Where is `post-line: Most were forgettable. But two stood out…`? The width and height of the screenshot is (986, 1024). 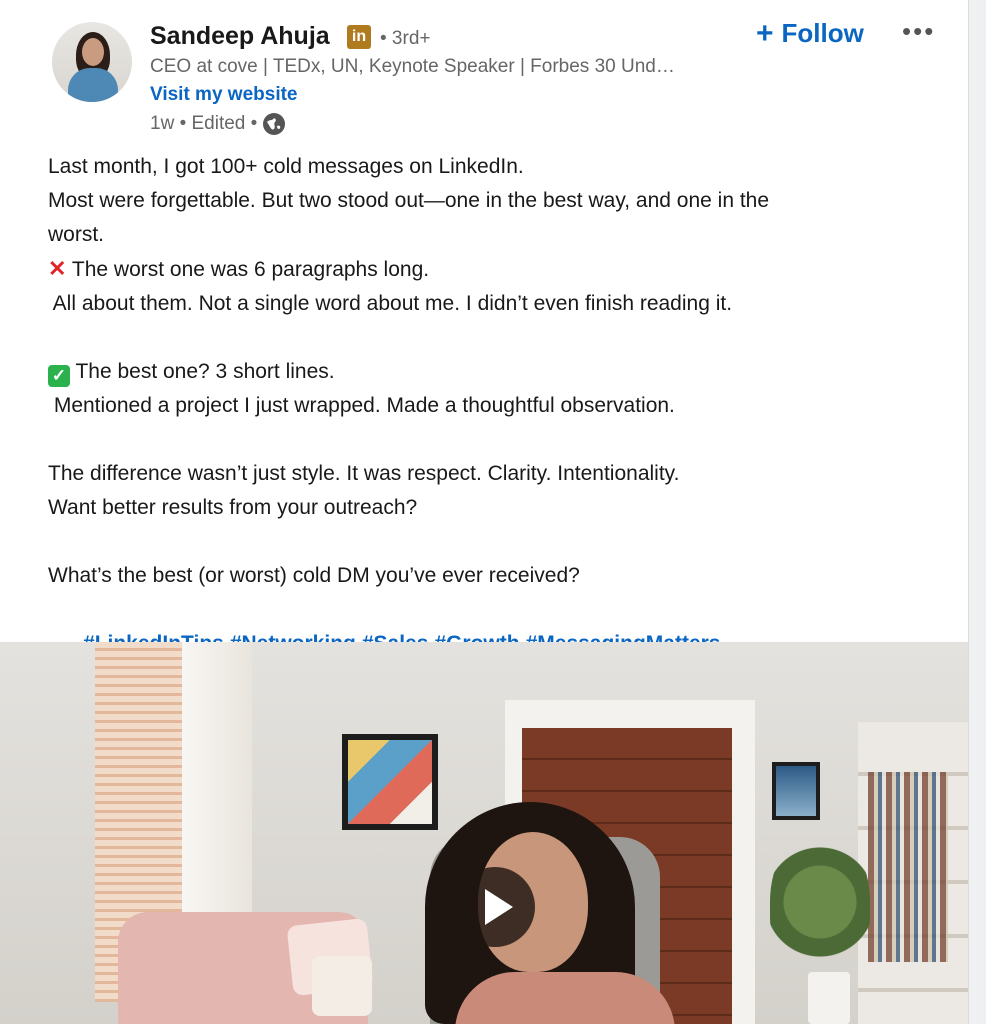 post-line: Most were forgettable. But two stood out… is located at coordinates (409, 200).